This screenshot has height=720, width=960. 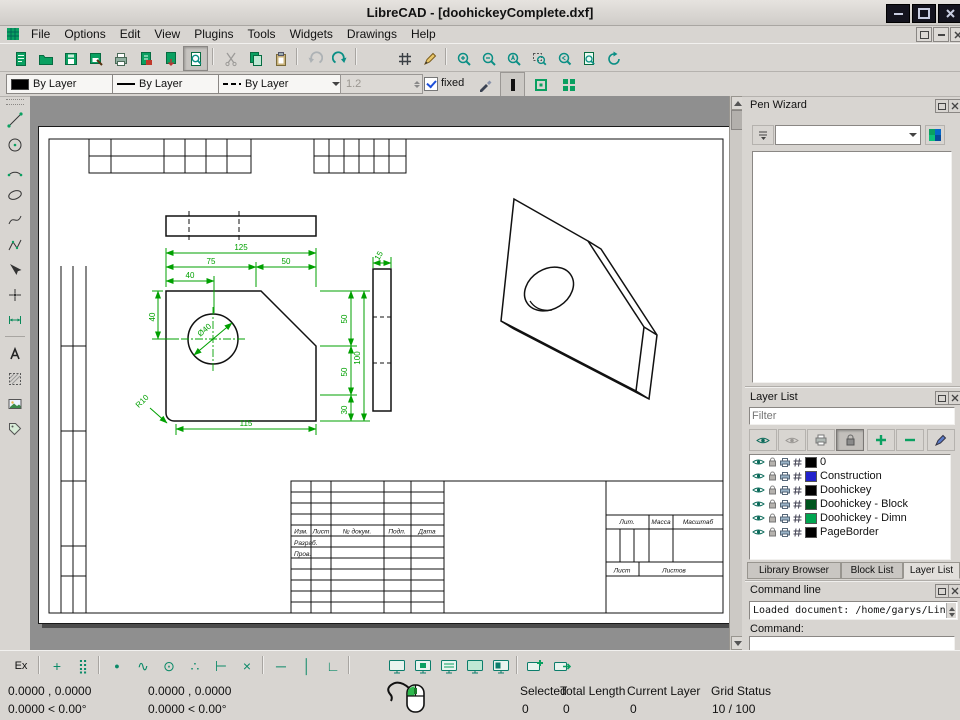 I want to click on restrict-vertical-button: │, so click(x=307, y=666).